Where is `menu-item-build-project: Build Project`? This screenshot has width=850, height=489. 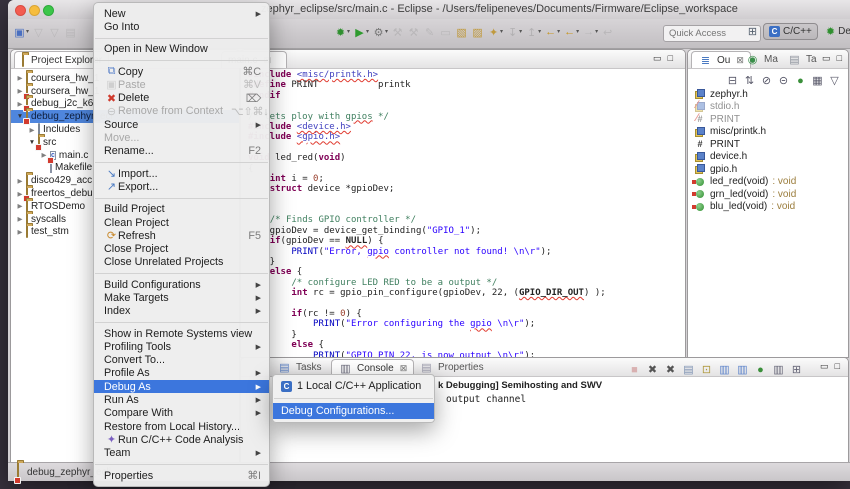 menu-item-build-project: Build Project is located at coordinates (181, 209).